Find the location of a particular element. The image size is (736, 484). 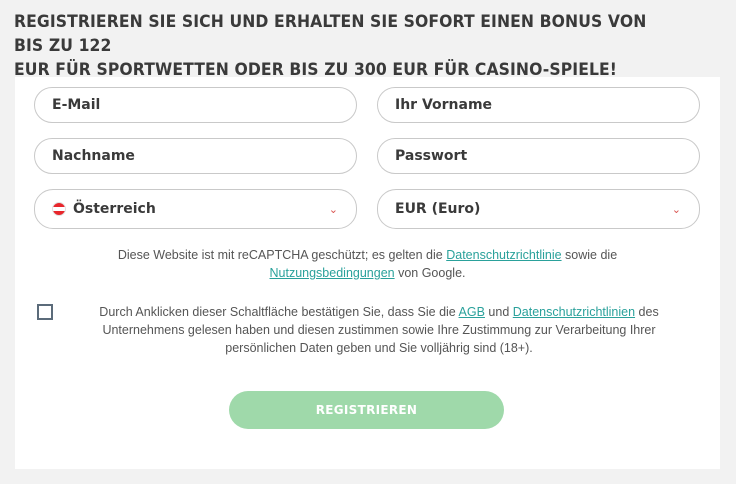

privacy-policy-link: Datenschutzrichtlinie is located at coordinates (503, 255).